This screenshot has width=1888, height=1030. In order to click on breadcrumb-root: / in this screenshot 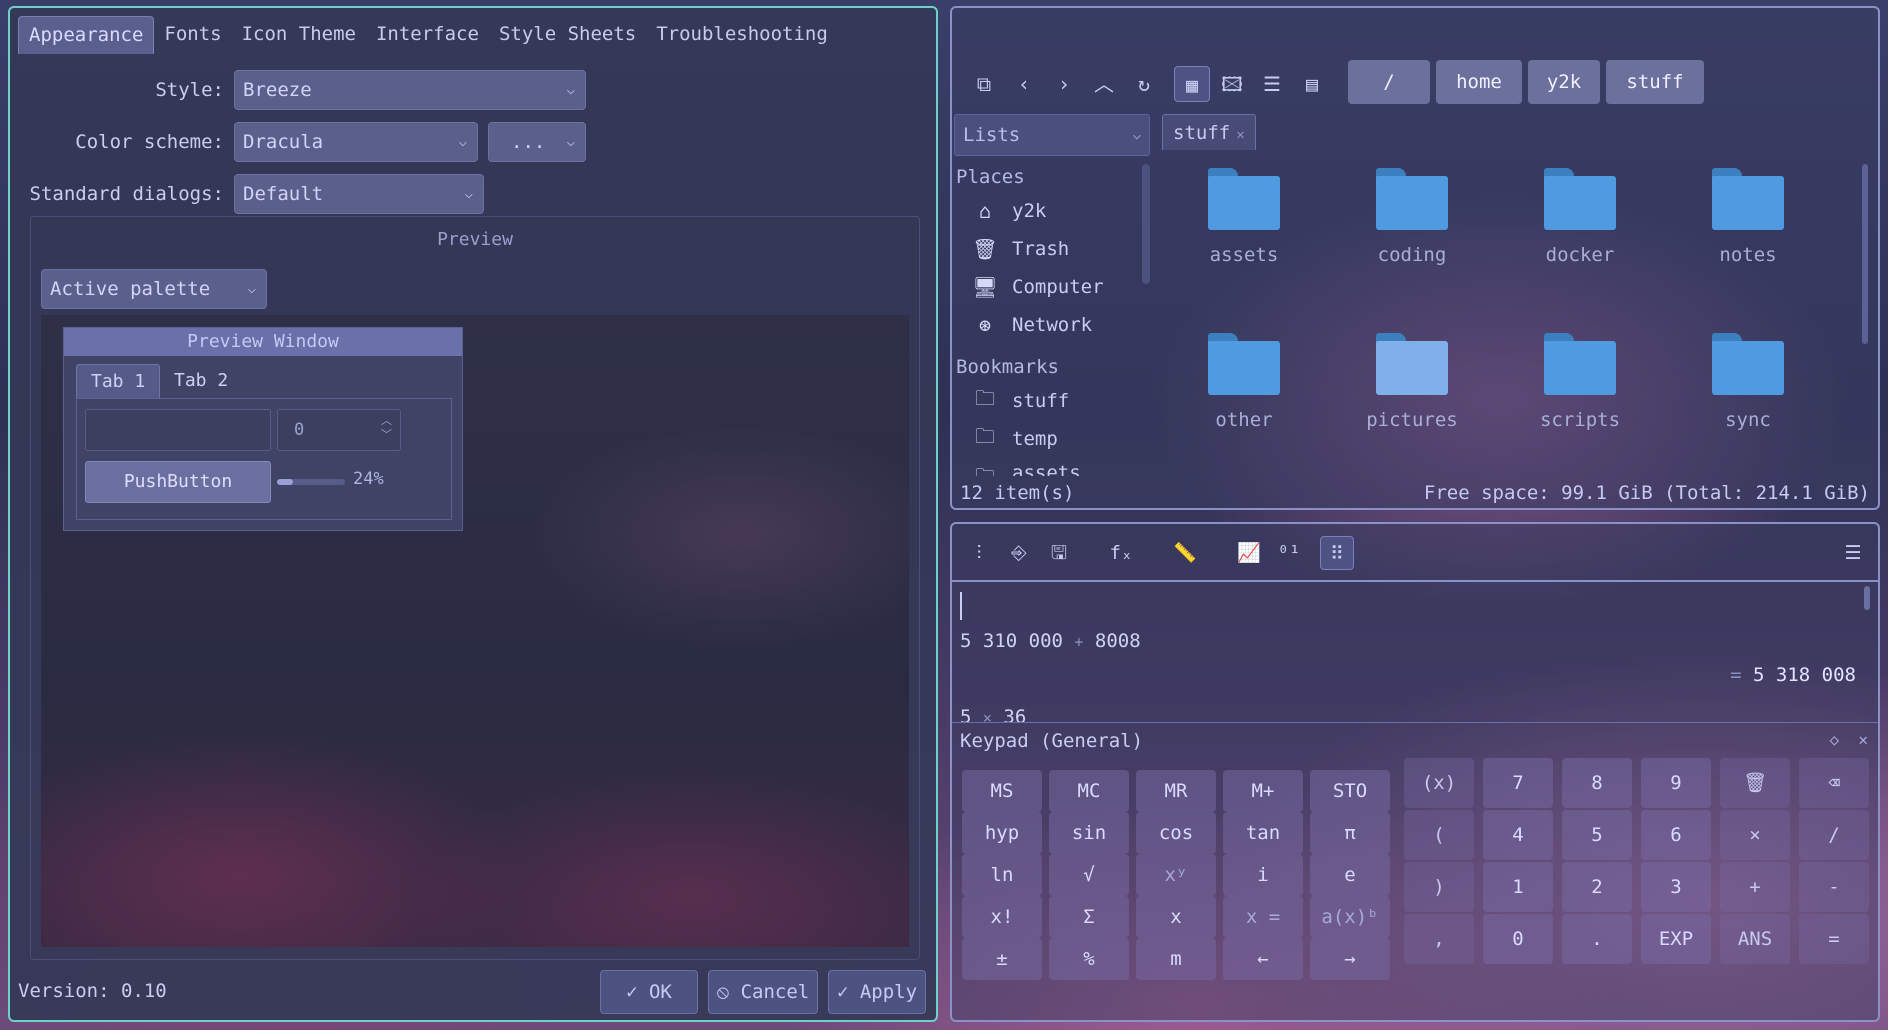, I will do `click(1389, 82)`.